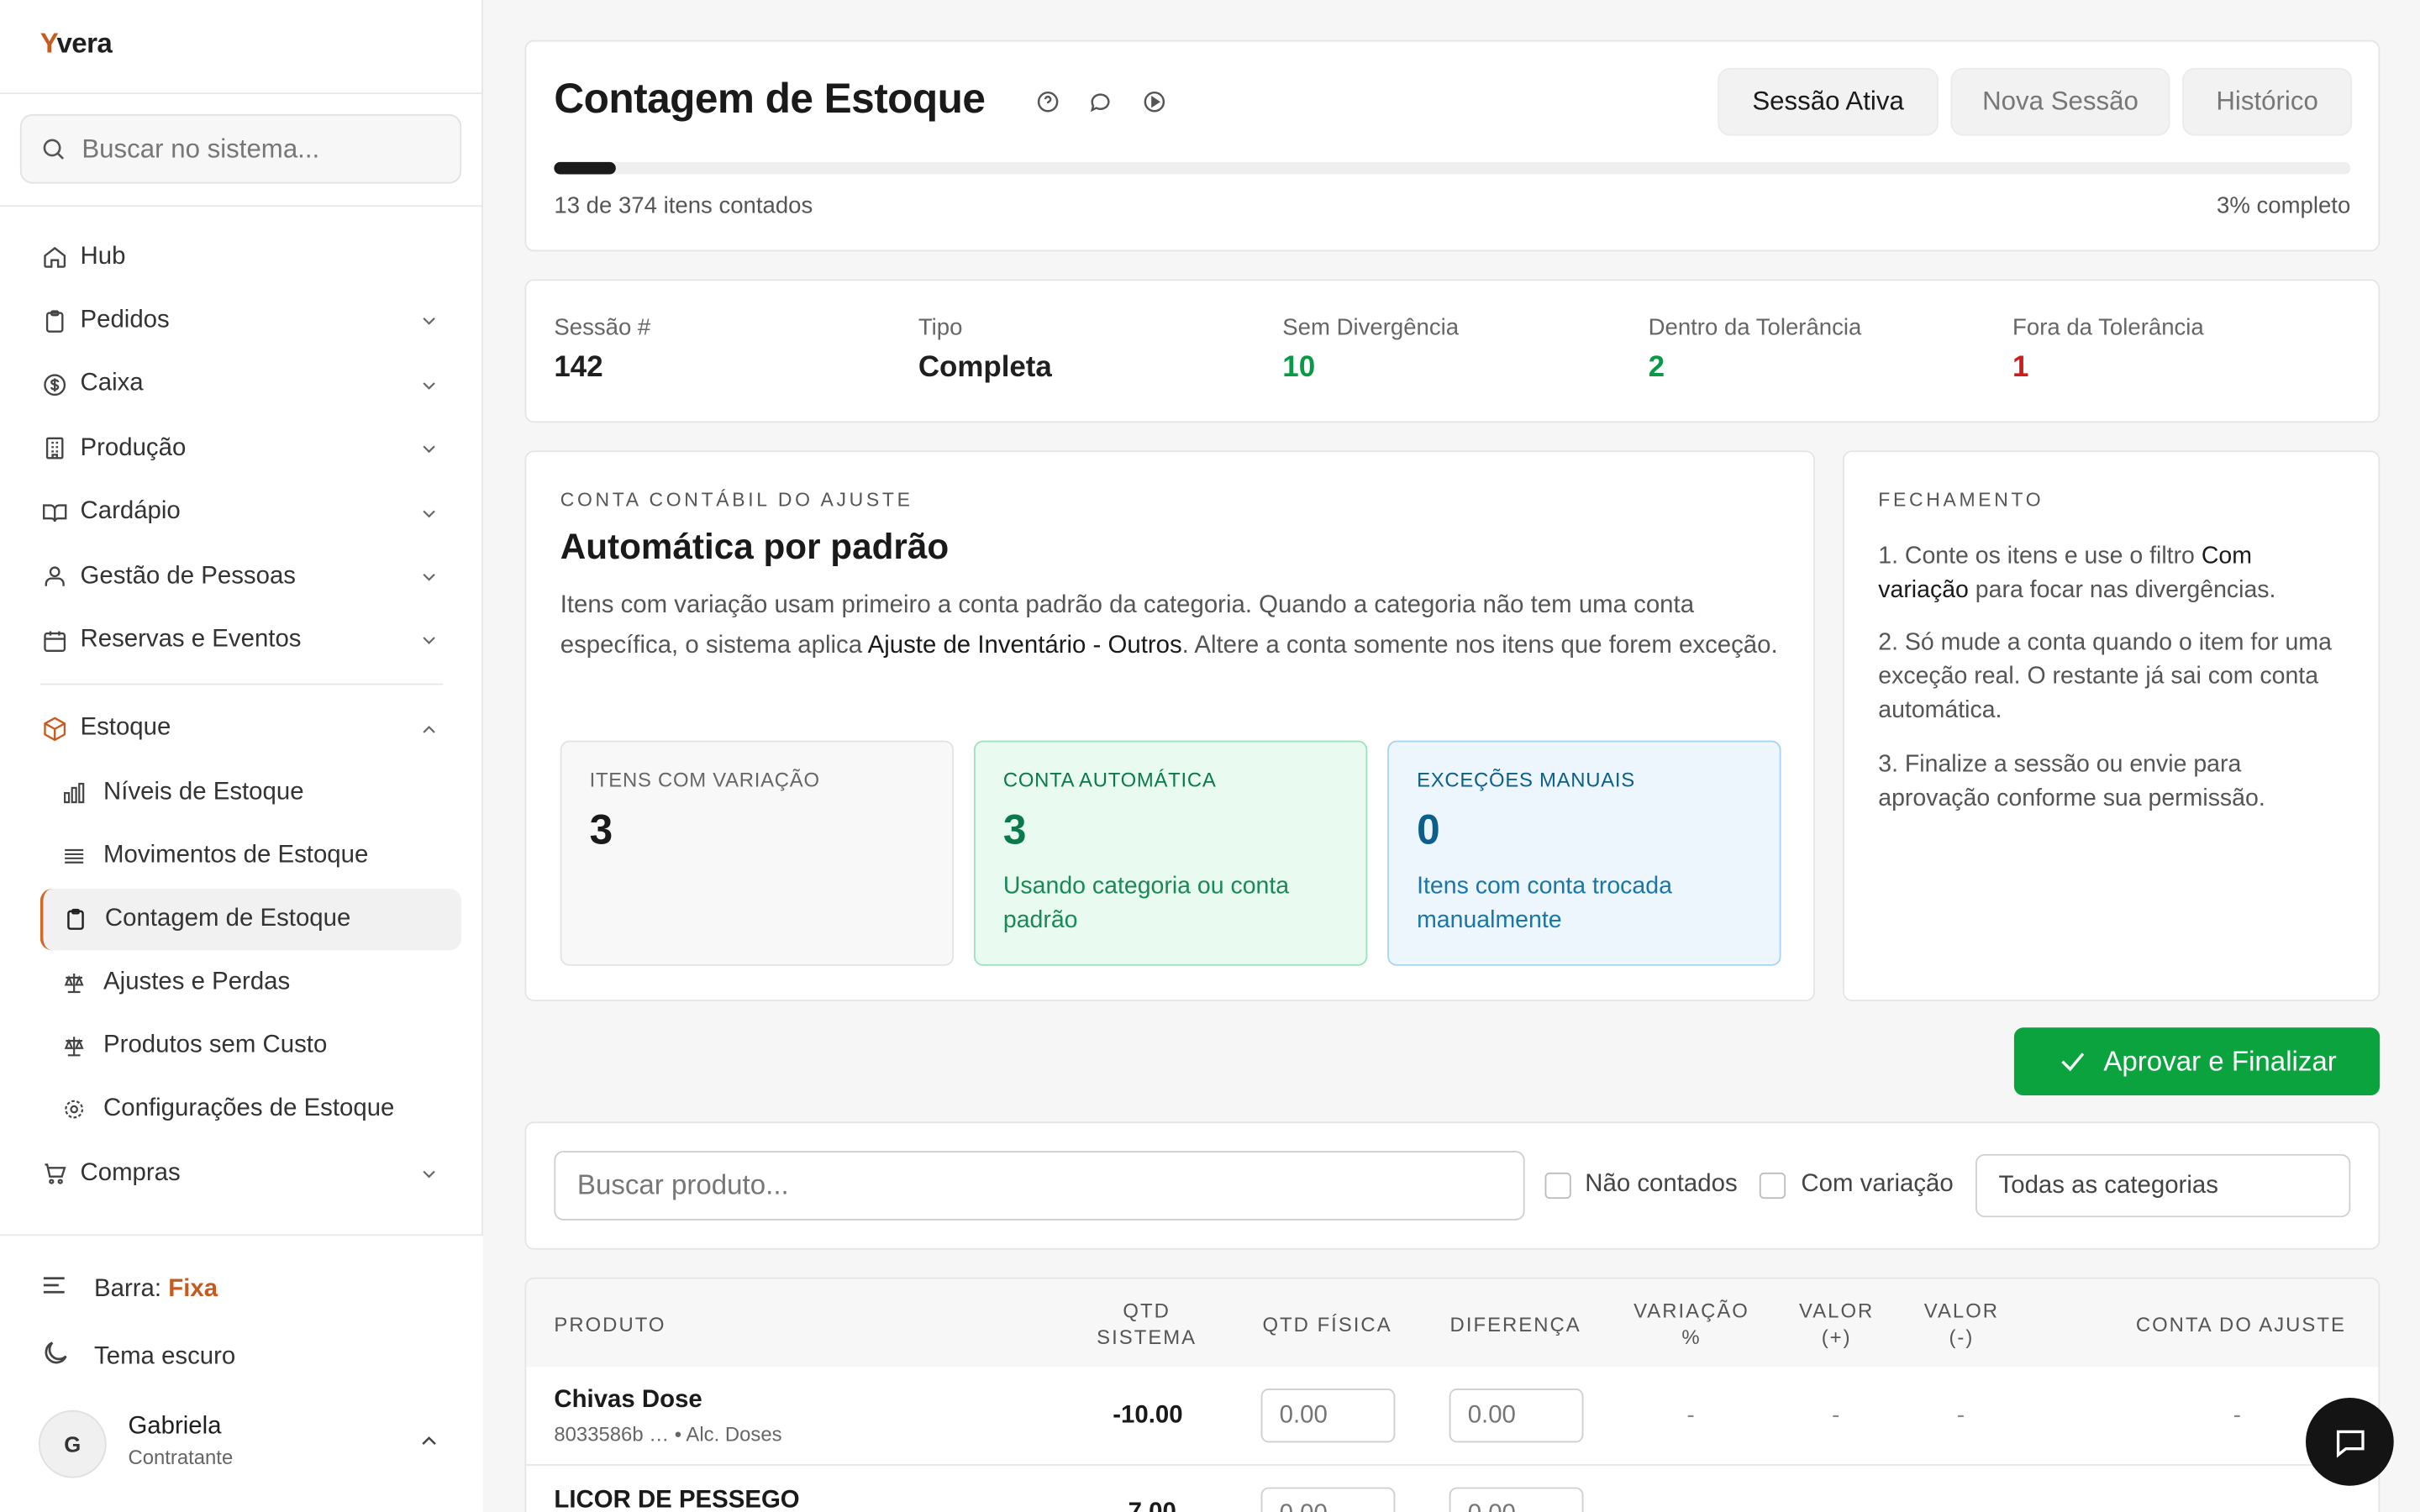 This screenshot has height=1512, width=2420. What do you see at coordinates (1299, 368) in the screenshot?
I see `stat-value-no-divergence: 10` at bounding box center [1299, 368].